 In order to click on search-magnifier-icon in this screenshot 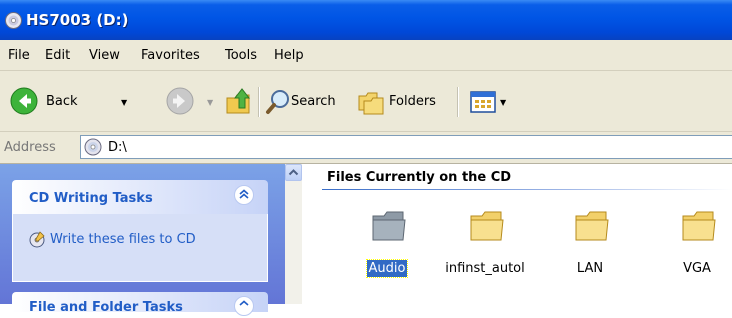, I will do `click(277, 102)`.